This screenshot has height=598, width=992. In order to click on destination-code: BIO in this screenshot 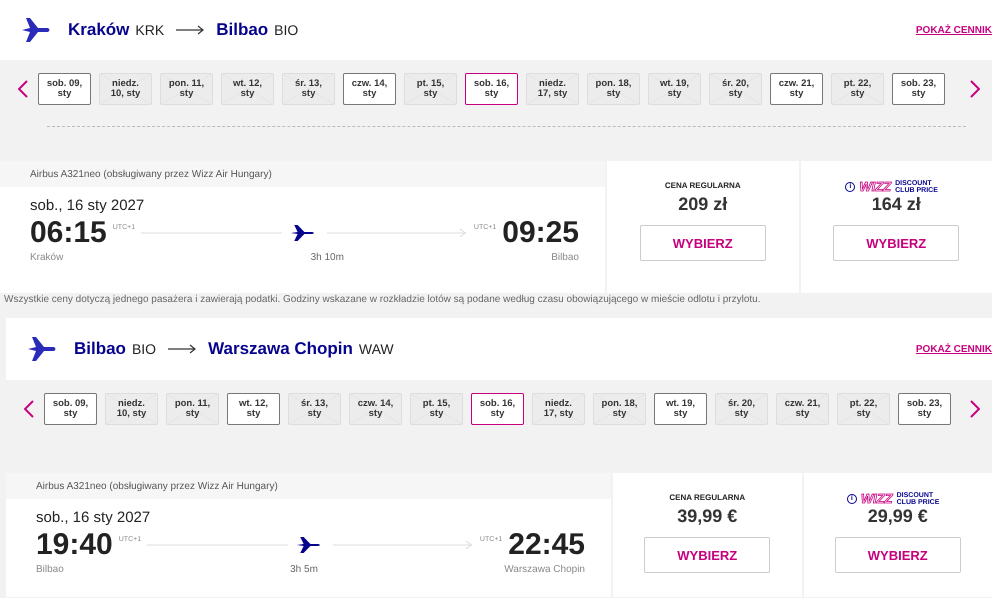, I will do `click(286, 30)`.